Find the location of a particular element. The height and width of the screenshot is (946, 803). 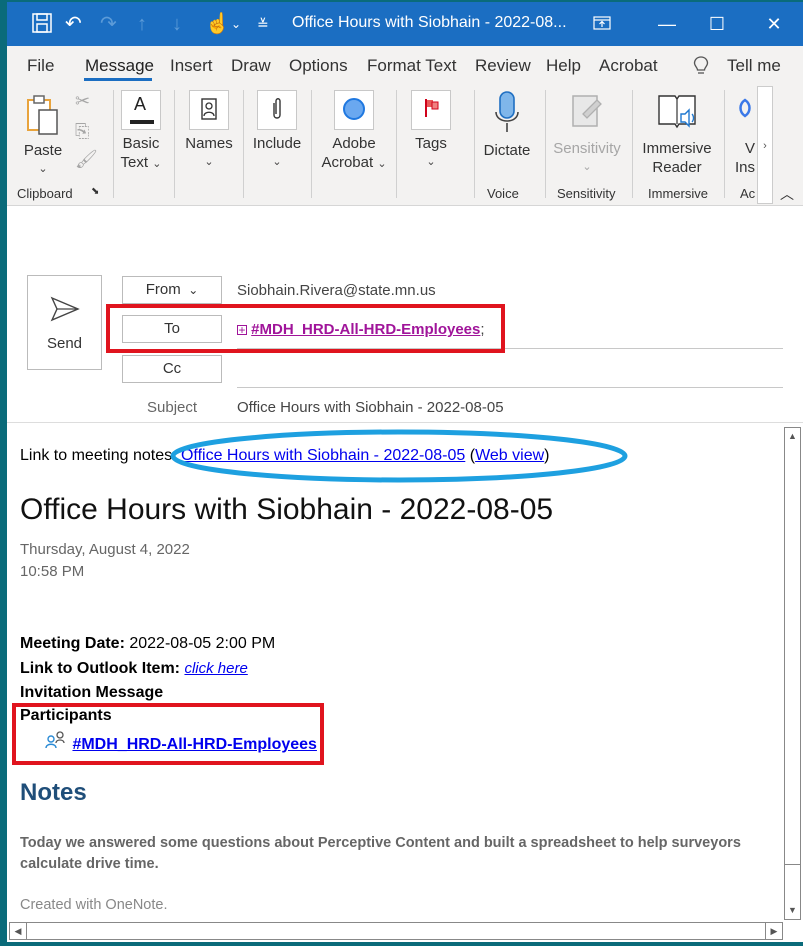

paste-button: Paste ⌄ is located at coordinates (43, 135).